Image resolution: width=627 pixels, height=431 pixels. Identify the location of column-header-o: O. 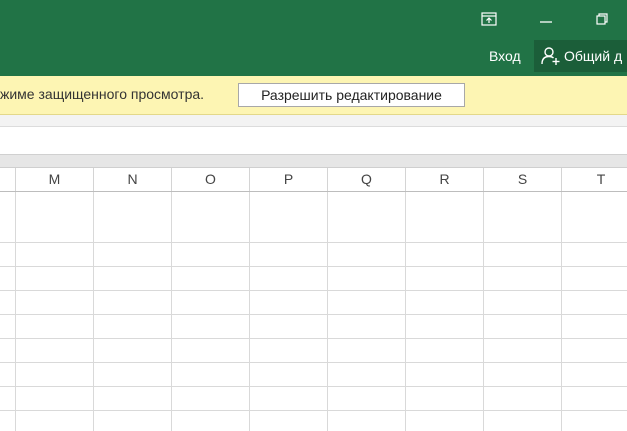
(211, 179).